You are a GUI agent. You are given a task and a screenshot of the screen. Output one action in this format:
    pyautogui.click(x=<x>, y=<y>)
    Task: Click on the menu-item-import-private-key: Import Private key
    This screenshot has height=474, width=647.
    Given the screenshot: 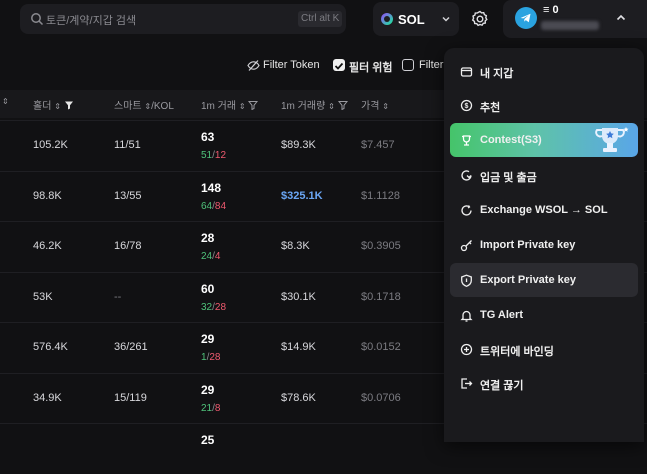 What is the action you would take?
    pyautogui.click(x=544, y=245)
    